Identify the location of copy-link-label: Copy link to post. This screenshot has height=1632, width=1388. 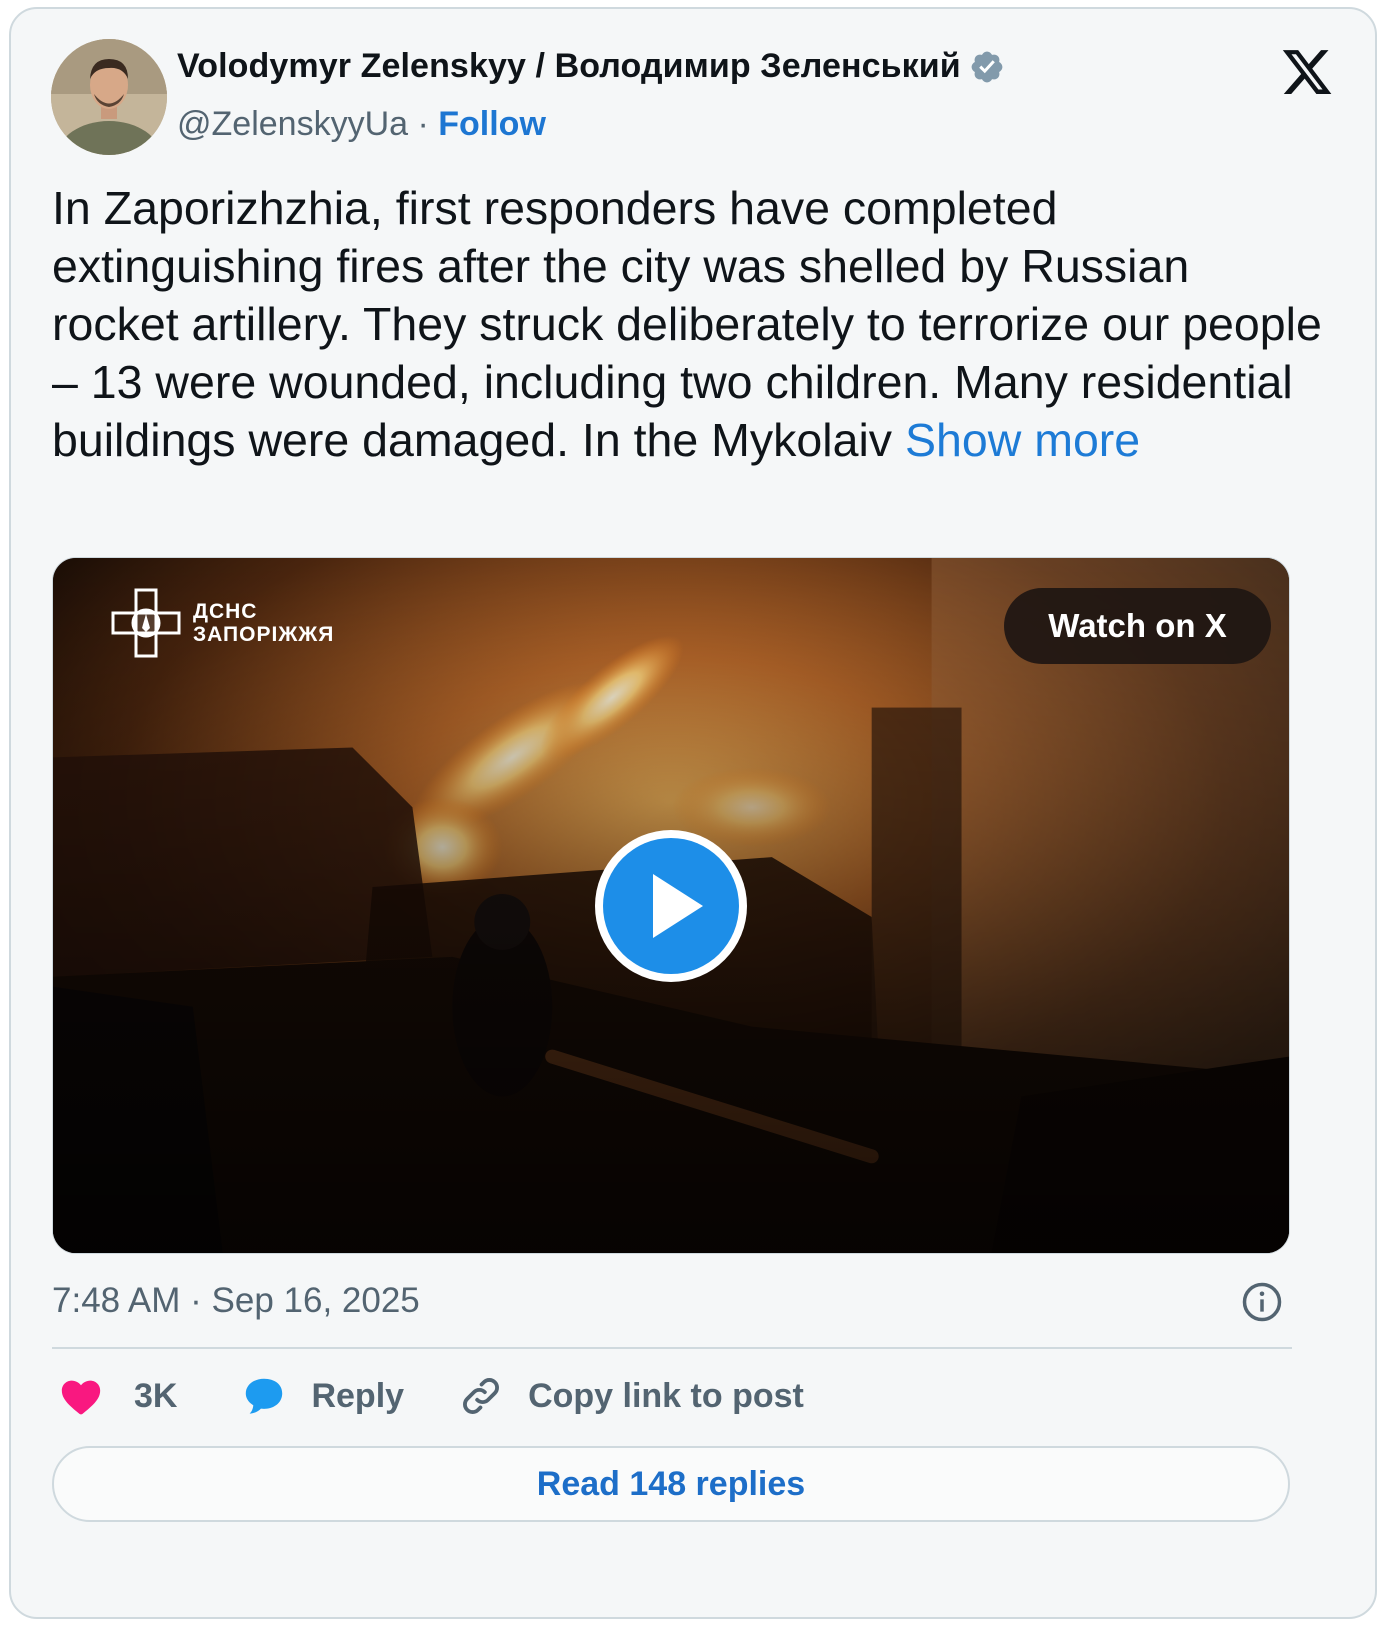
(666, 1395).